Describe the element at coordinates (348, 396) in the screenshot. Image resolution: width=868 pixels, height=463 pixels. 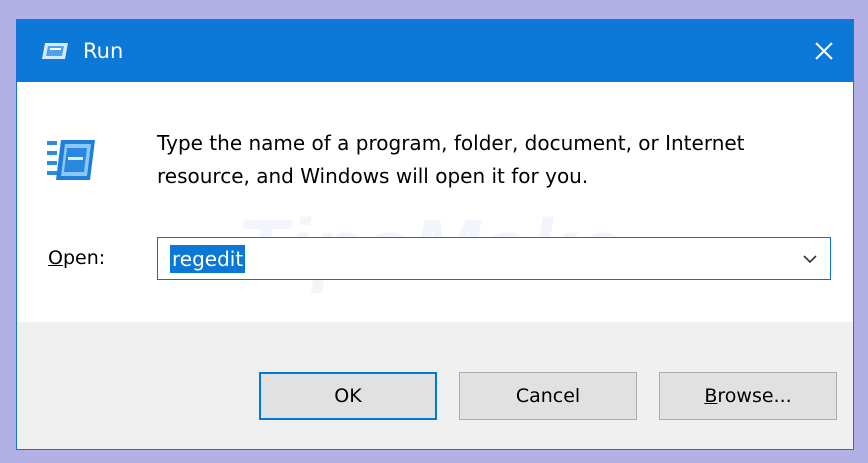
I see `ok-button: OK` at that location.